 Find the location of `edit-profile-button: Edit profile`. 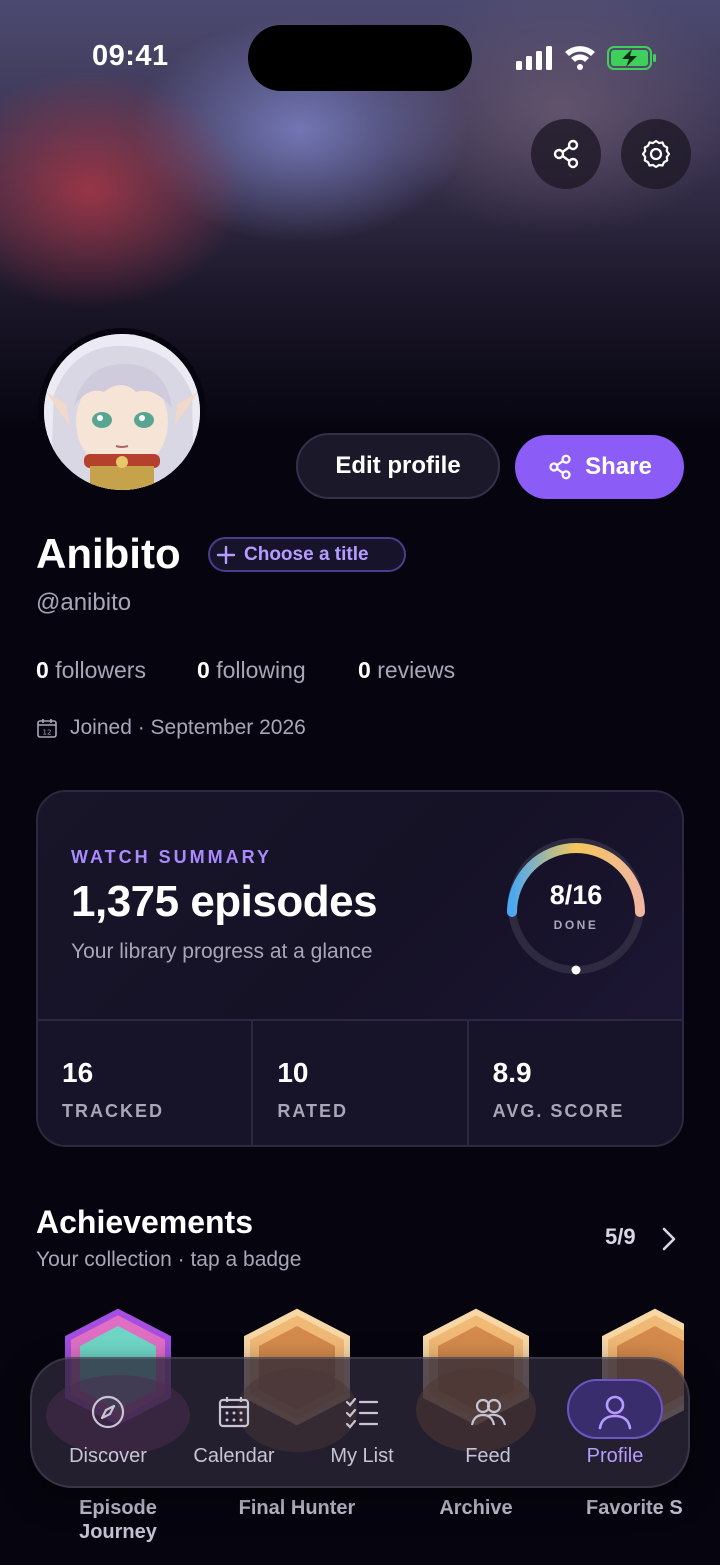

edit-profile-button: Edit profile is located at coordinates (398, 466).